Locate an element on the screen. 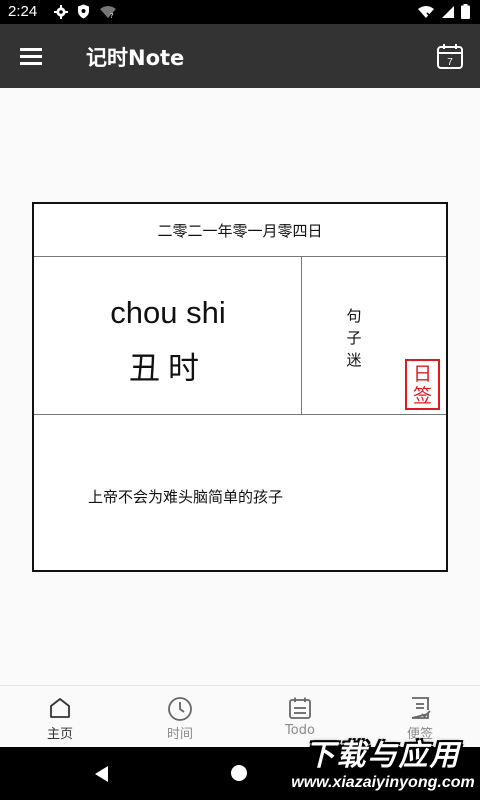  menu-icon is located at coordinates (31, 49).